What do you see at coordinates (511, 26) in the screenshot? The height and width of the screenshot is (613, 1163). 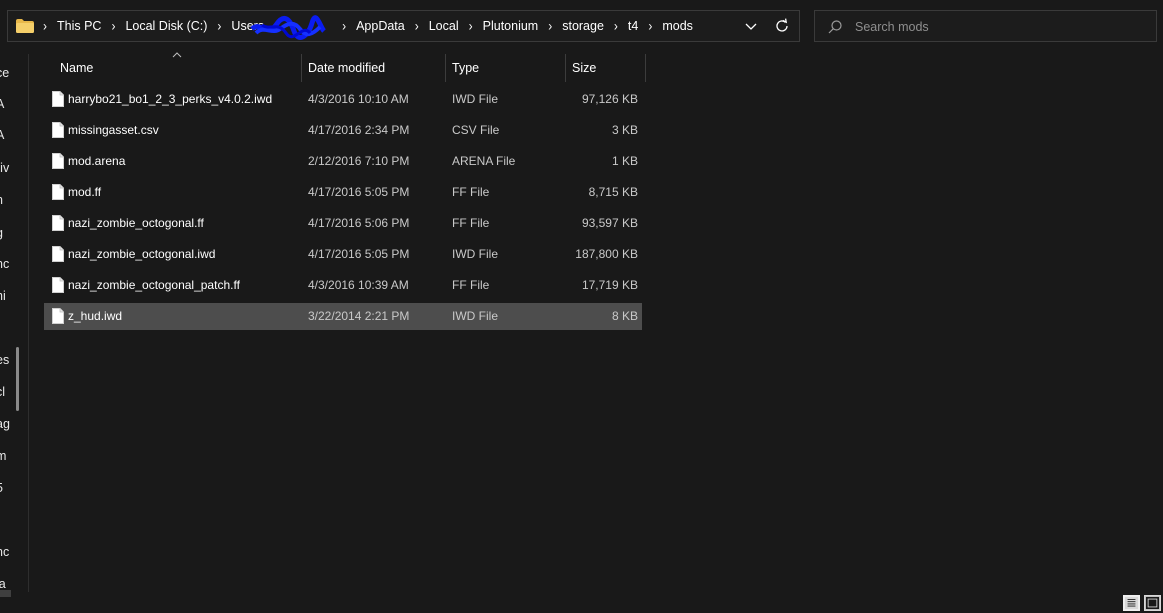 I see `breadcrumb-plutonium: Plutonium` at bounding box center [511, 26].